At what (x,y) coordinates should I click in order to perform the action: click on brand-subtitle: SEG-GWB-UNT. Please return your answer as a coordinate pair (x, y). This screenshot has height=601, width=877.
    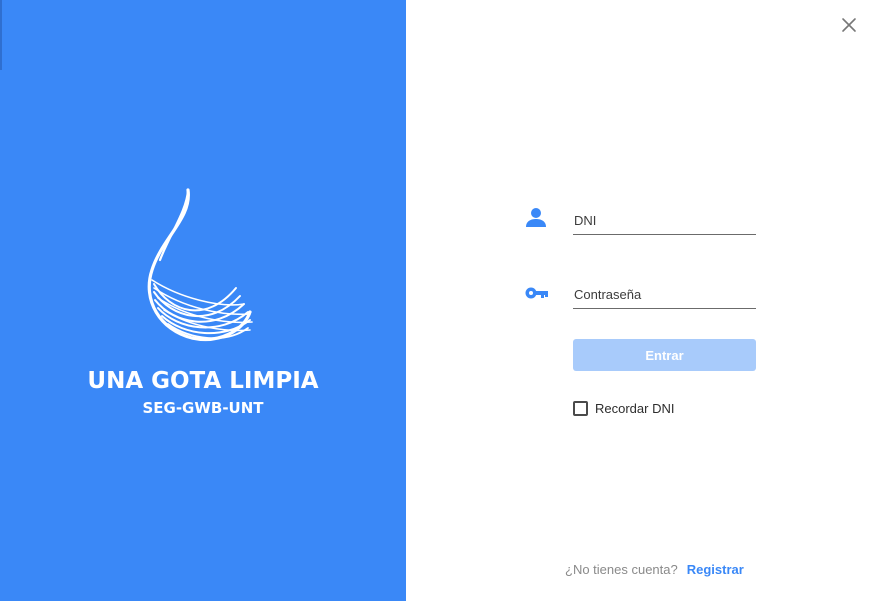
    Looking at the image, I should click on (203, 408).